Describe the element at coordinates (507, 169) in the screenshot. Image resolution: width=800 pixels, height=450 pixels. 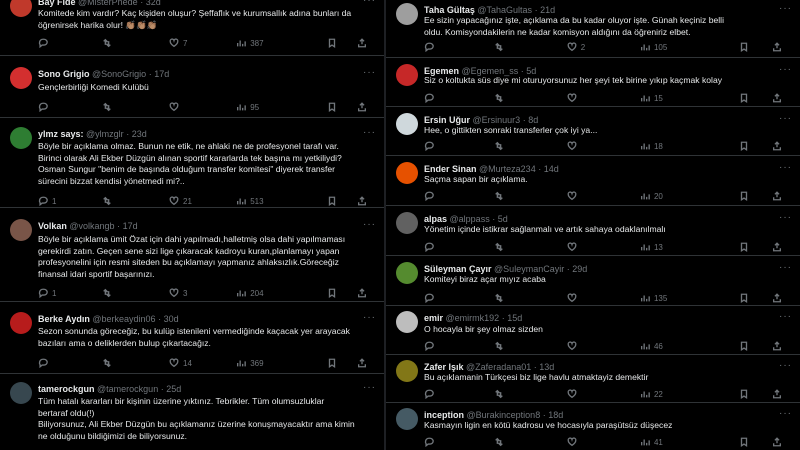
I see `username: @Murteza234` at that location.